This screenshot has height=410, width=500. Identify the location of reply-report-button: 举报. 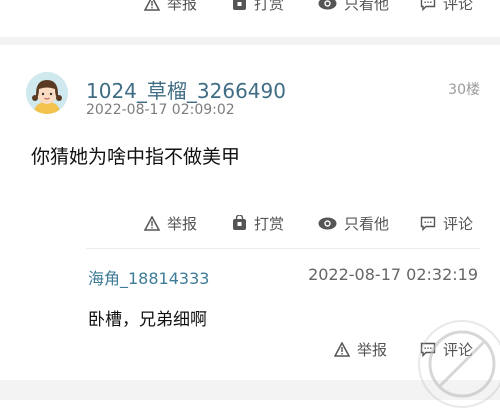
(360, 349).